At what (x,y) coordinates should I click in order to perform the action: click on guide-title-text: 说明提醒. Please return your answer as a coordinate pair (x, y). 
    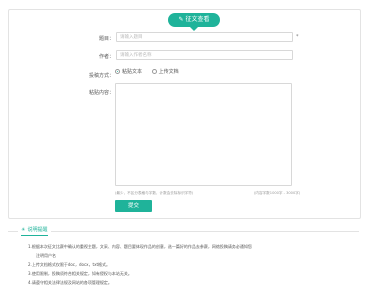
    Looking at the image, I should click on (37, 230).